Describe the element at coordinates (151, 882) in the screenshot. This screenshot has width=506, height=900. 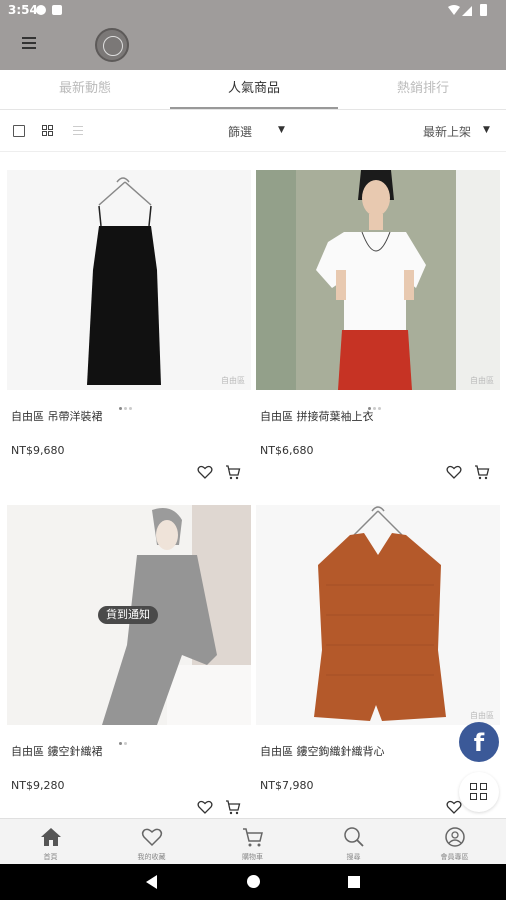
I see `back-icon` at that location.